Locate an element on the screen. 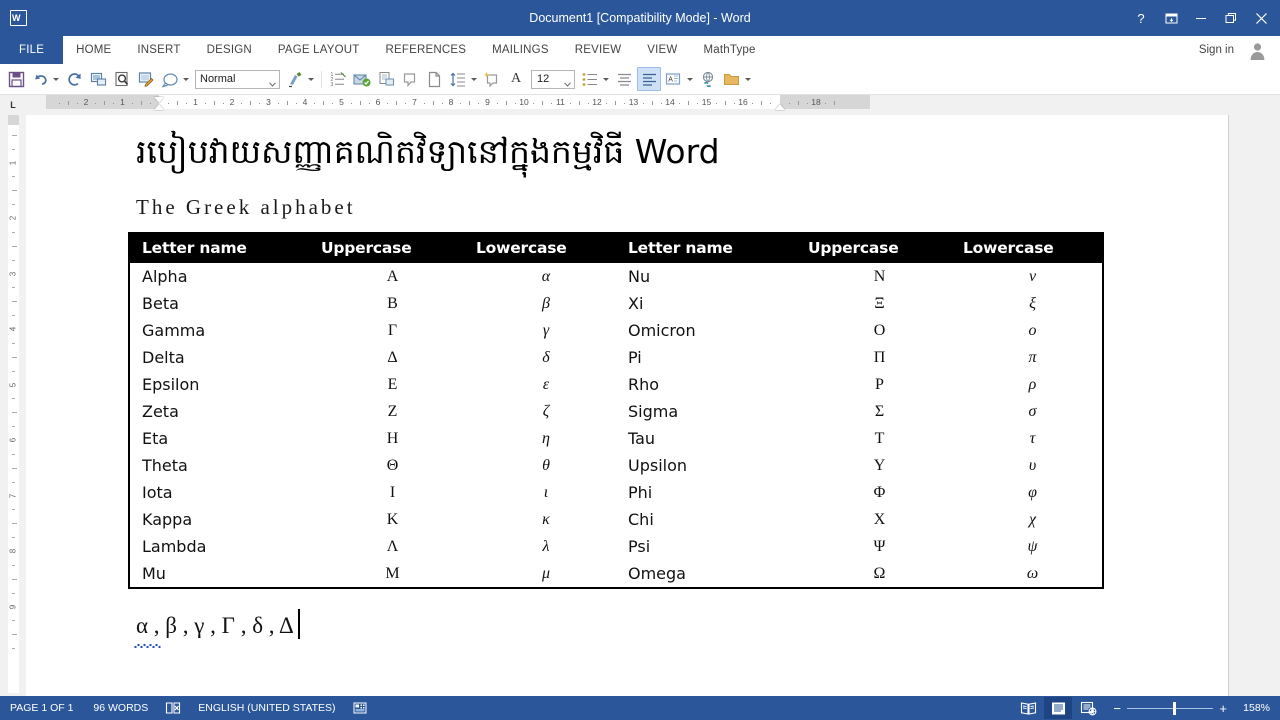  vertical-ruler: 1 2 3 4 5 6 7 8 9 is located at coordinates (13, 405).